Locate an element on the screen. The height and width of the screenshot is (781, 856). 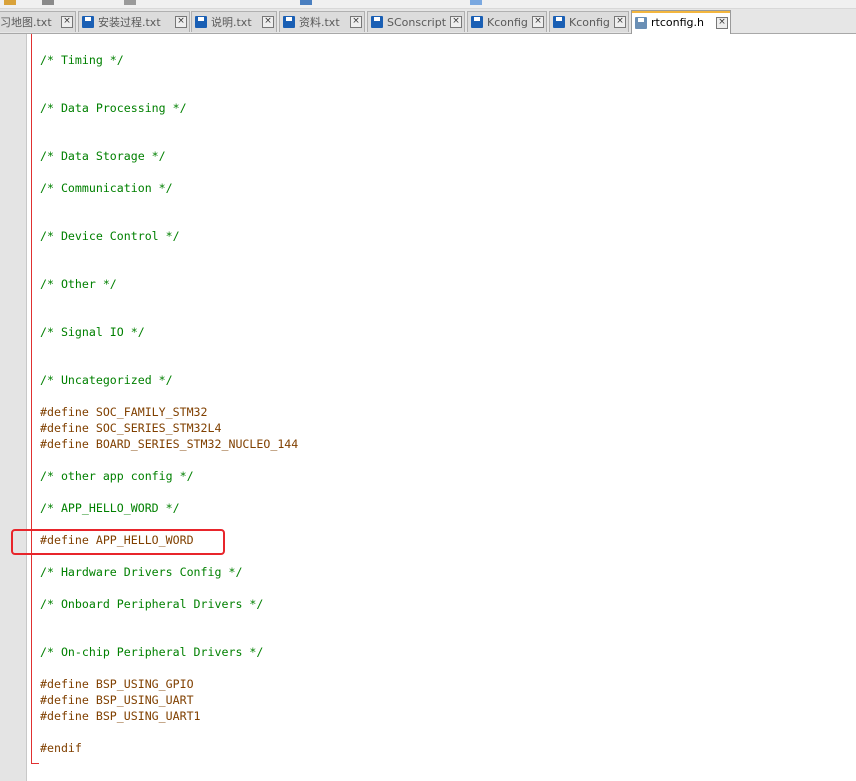
highlight-annotation-box is located at coordinates (118, 542).